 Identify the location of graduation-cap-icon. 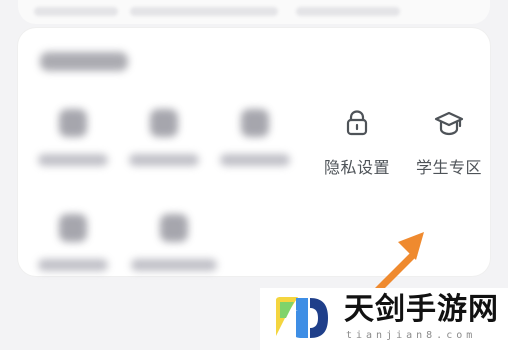
(449, 123).